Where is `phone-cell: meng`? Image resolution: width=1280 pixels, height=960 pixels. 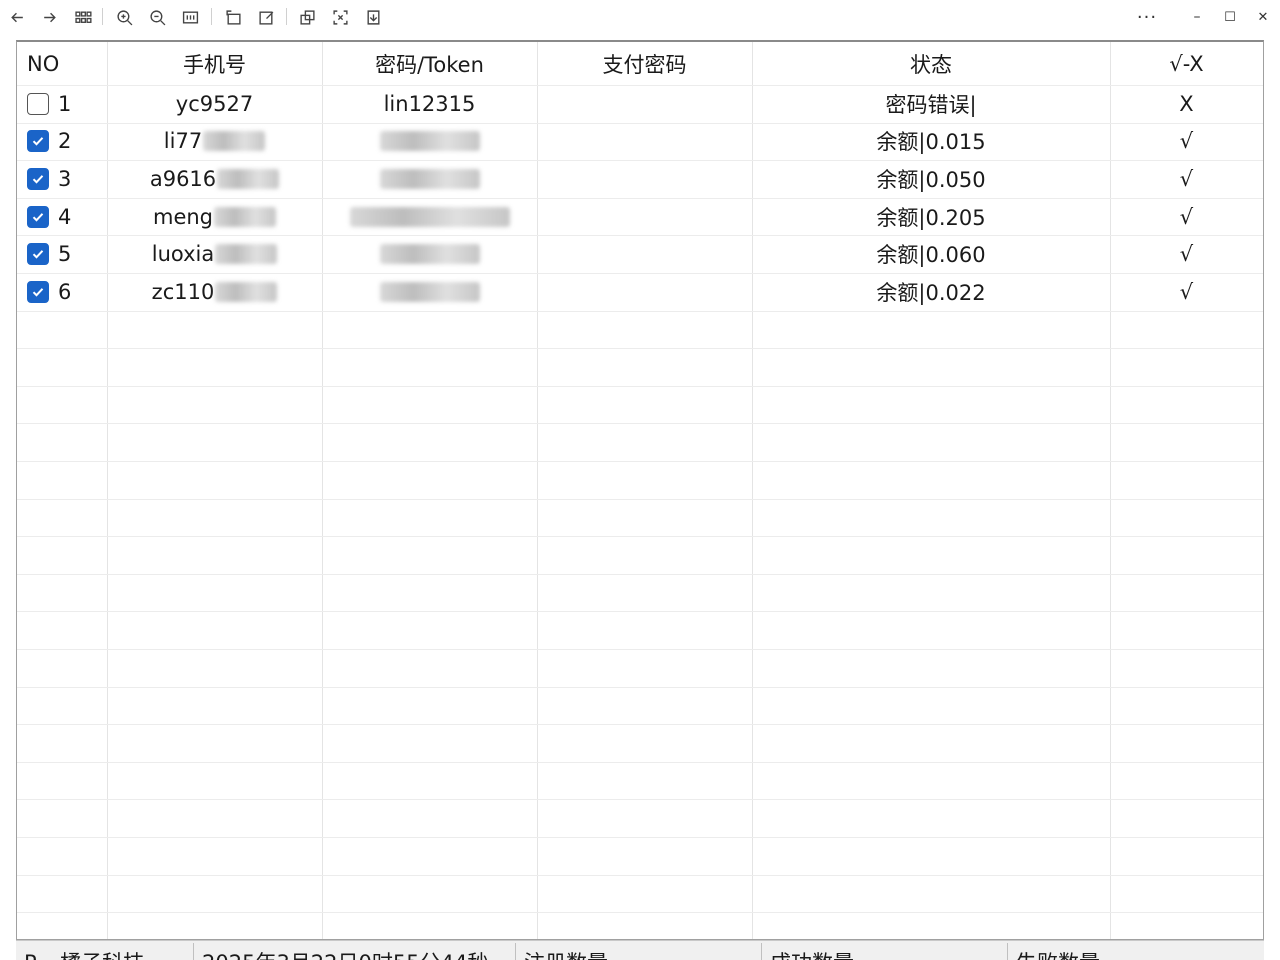 phone-cell: meng is located at coordinates (214, 217).